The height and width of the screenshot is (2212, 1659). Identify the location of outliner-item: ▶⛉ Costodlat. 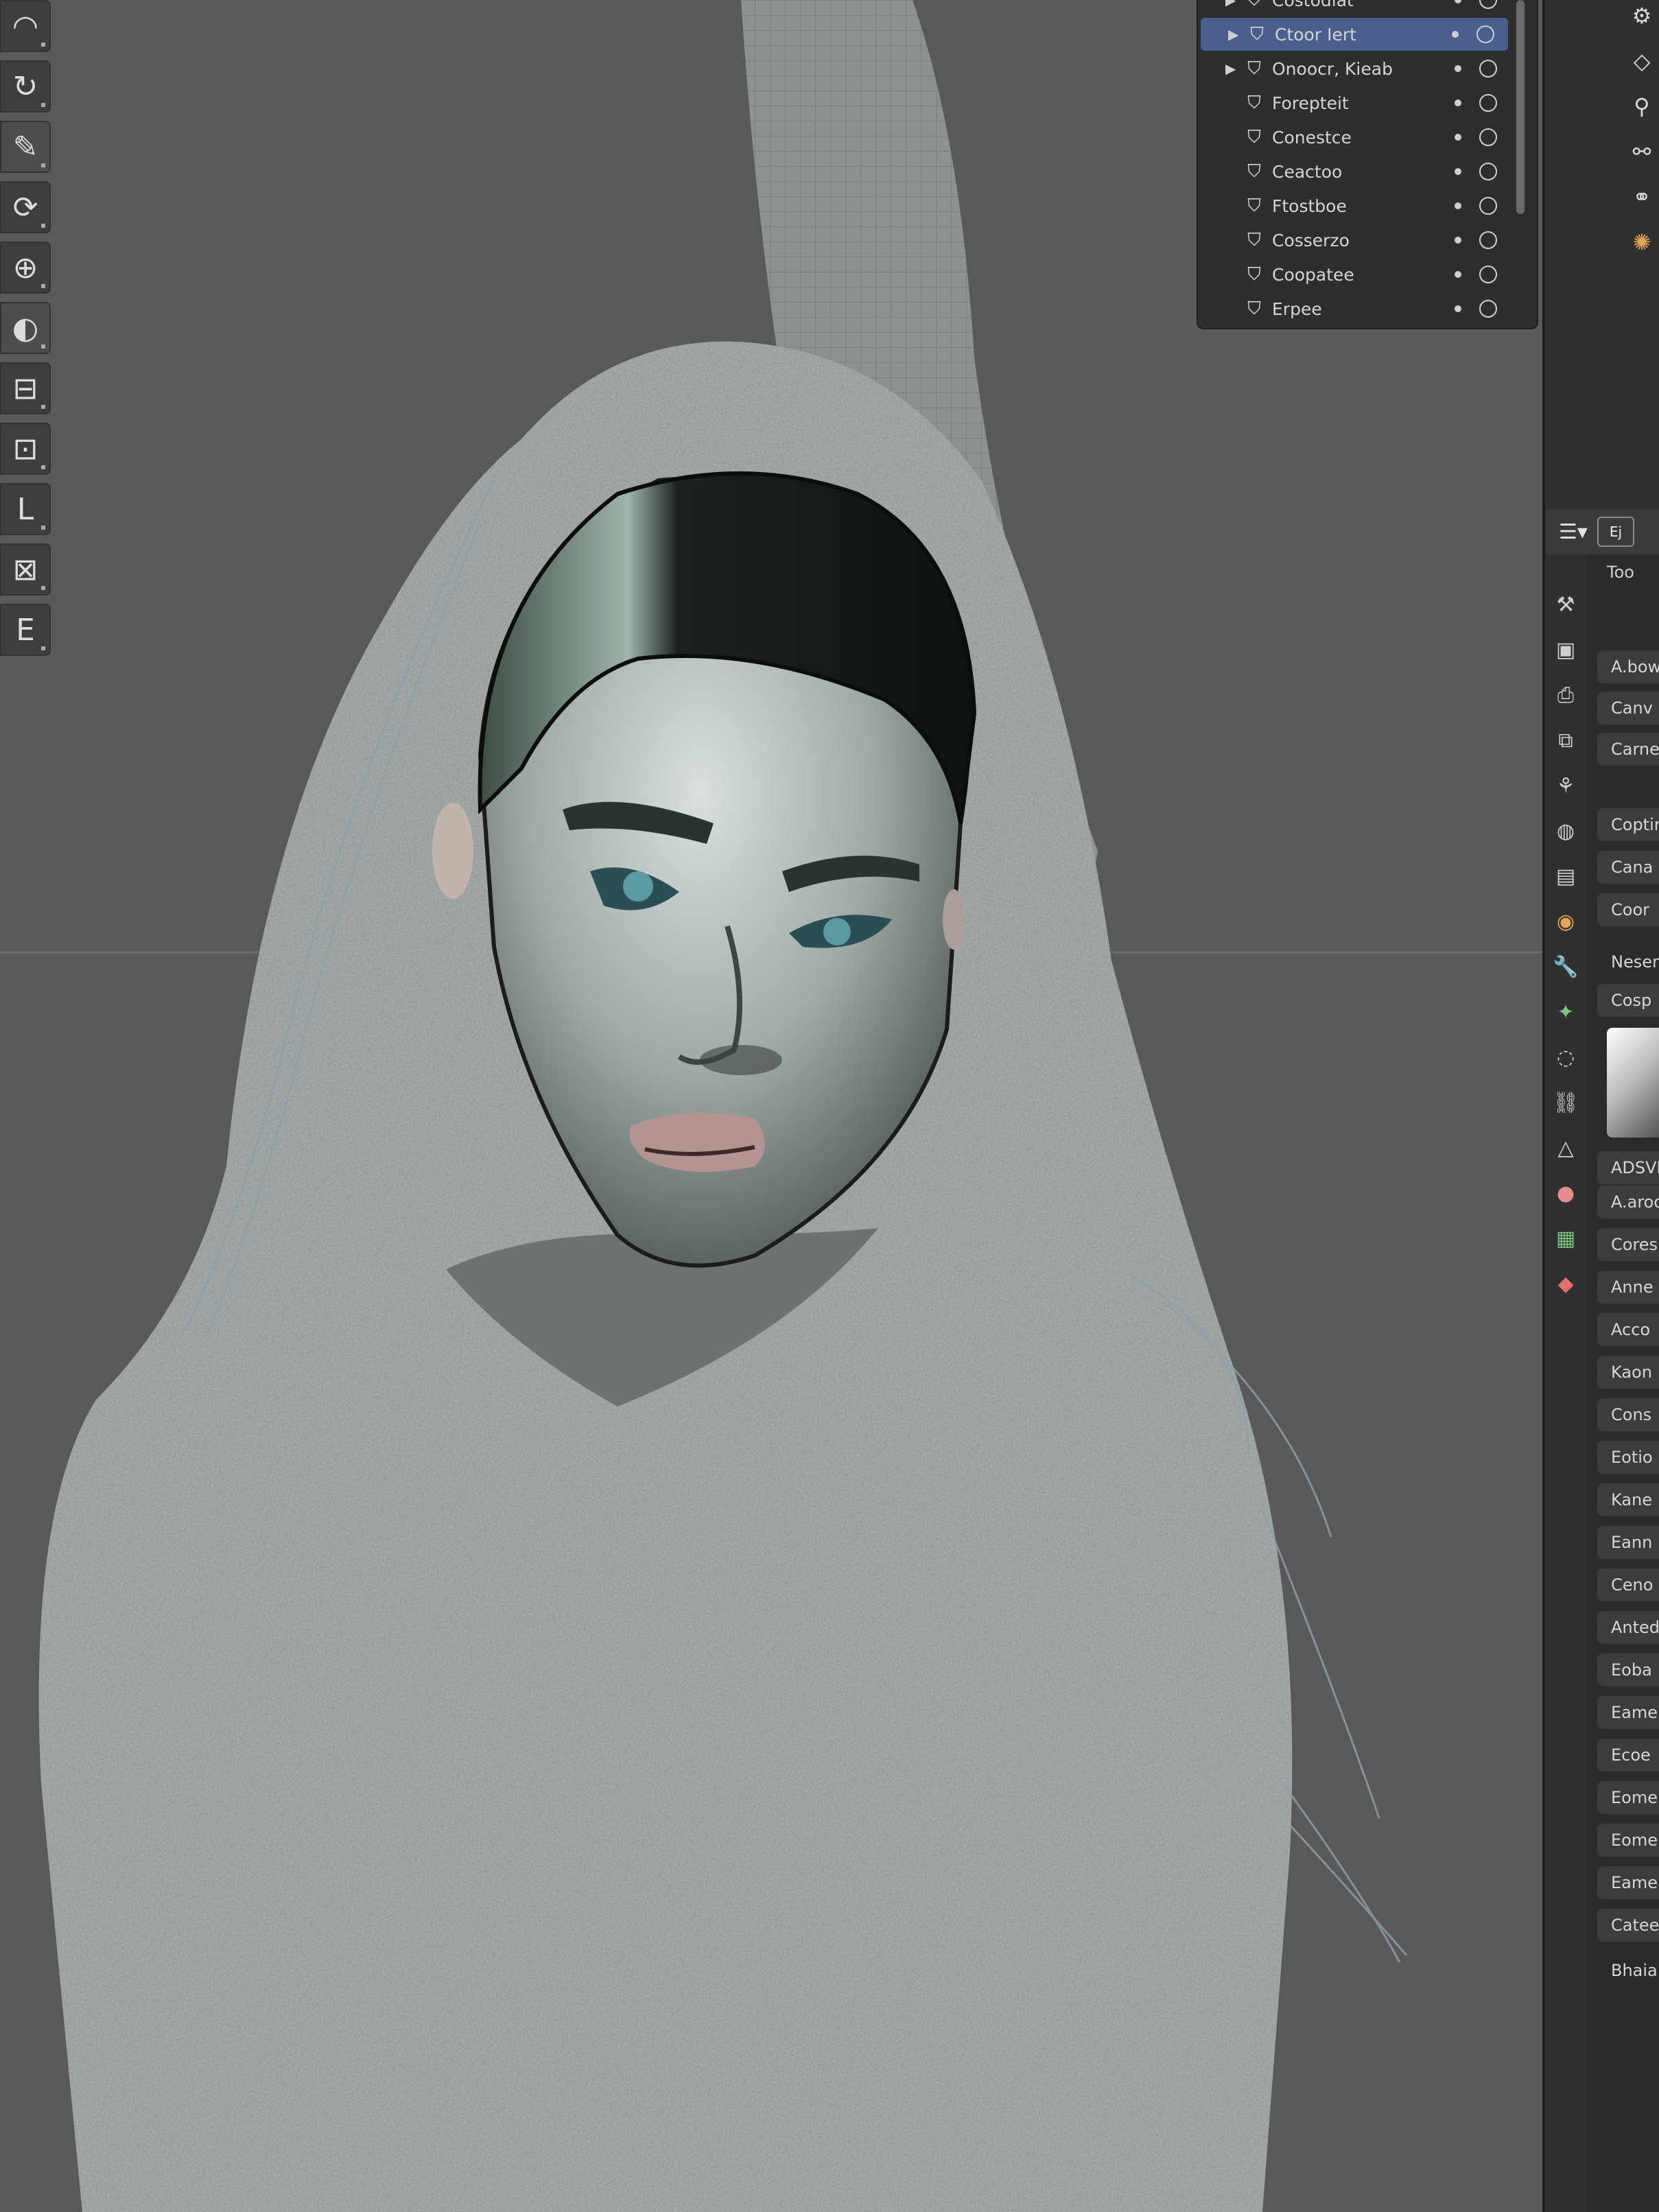
(1354, 8).